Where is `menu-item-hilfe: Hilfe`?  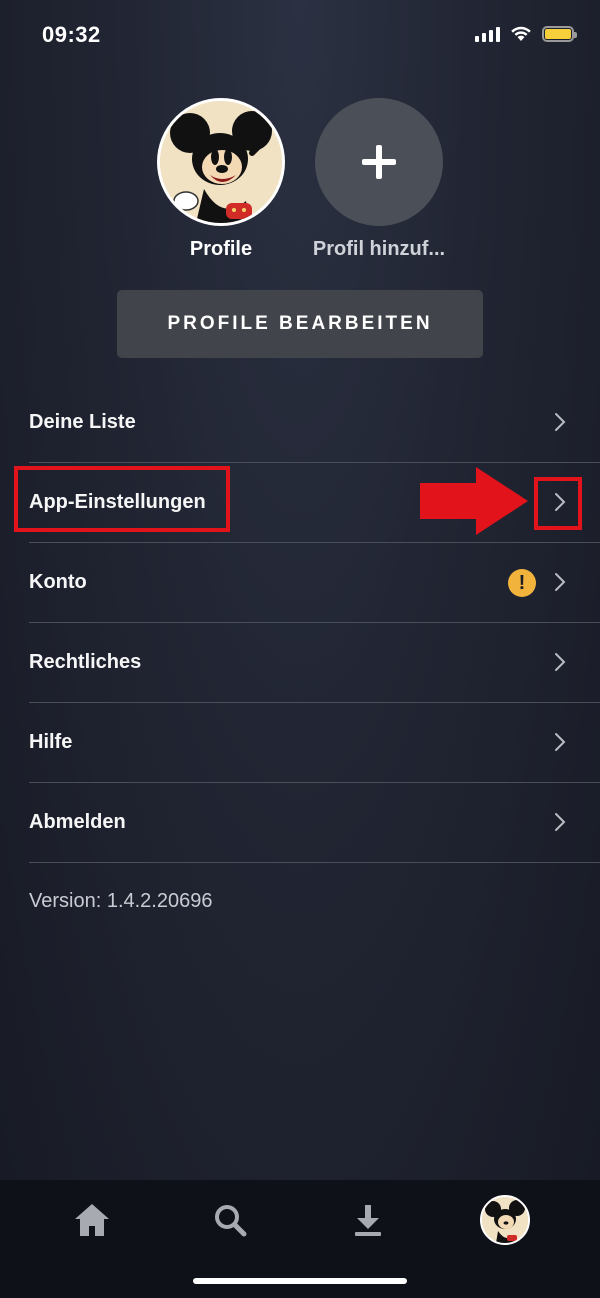
menu-item-hilfe: Hilfe is located at coordinates (314, 743).